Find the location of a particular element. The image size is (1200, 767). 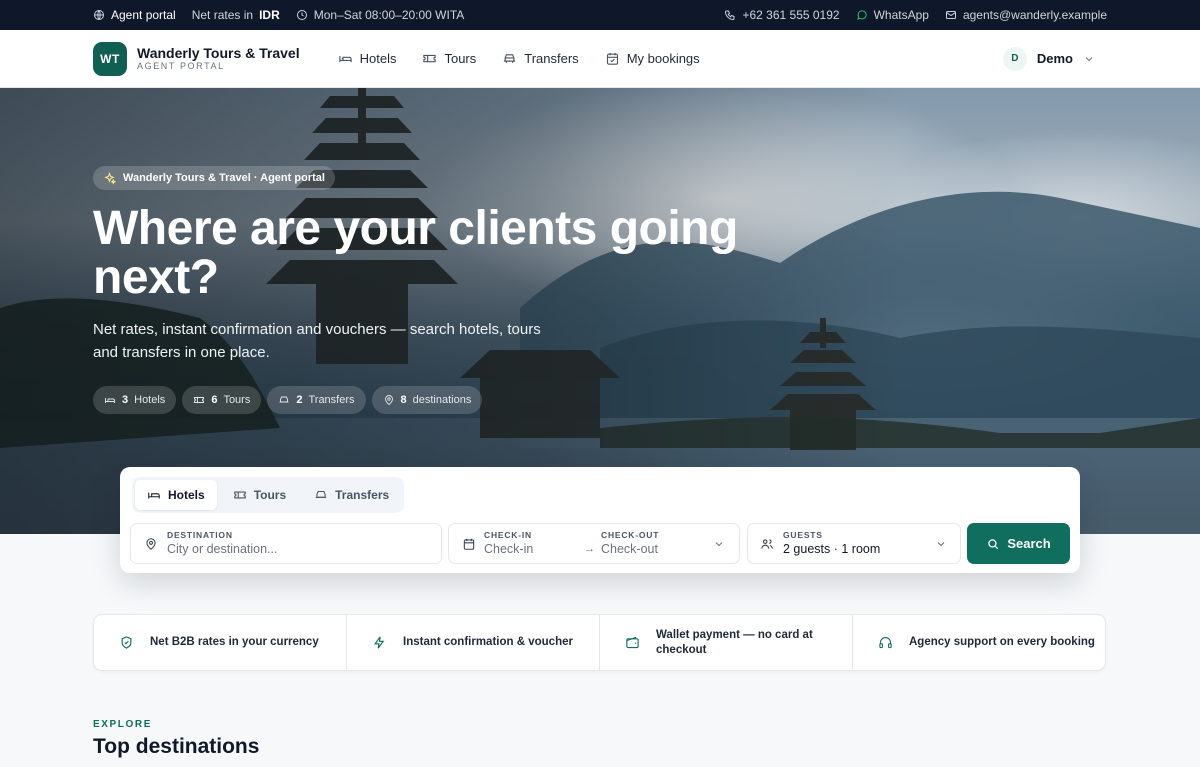

calendar-icon is located at coordinates (469, 544).